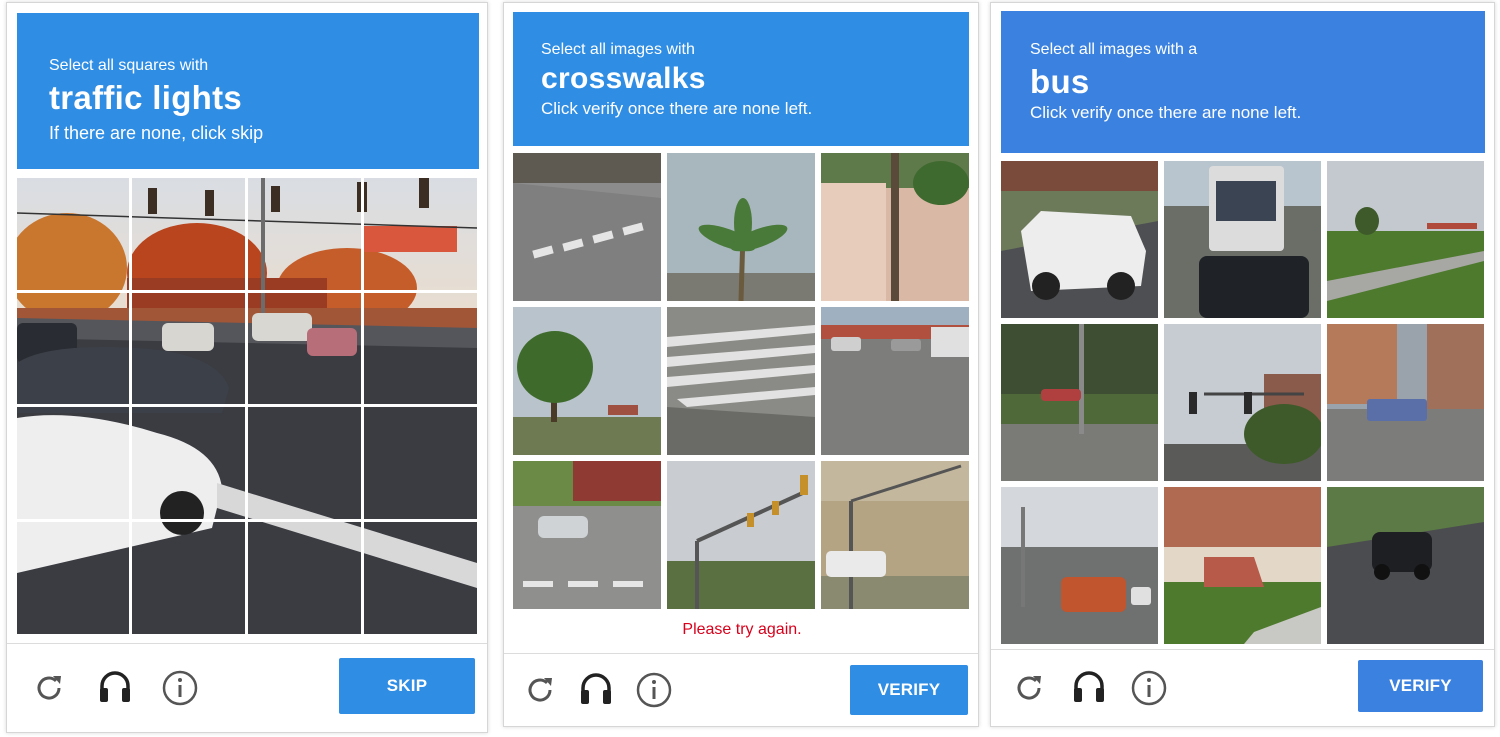 Image resolution: width=1500 pixels, height=737 pixels. I want to click on prompt-instruction: Select all images with, so click(618, 49).